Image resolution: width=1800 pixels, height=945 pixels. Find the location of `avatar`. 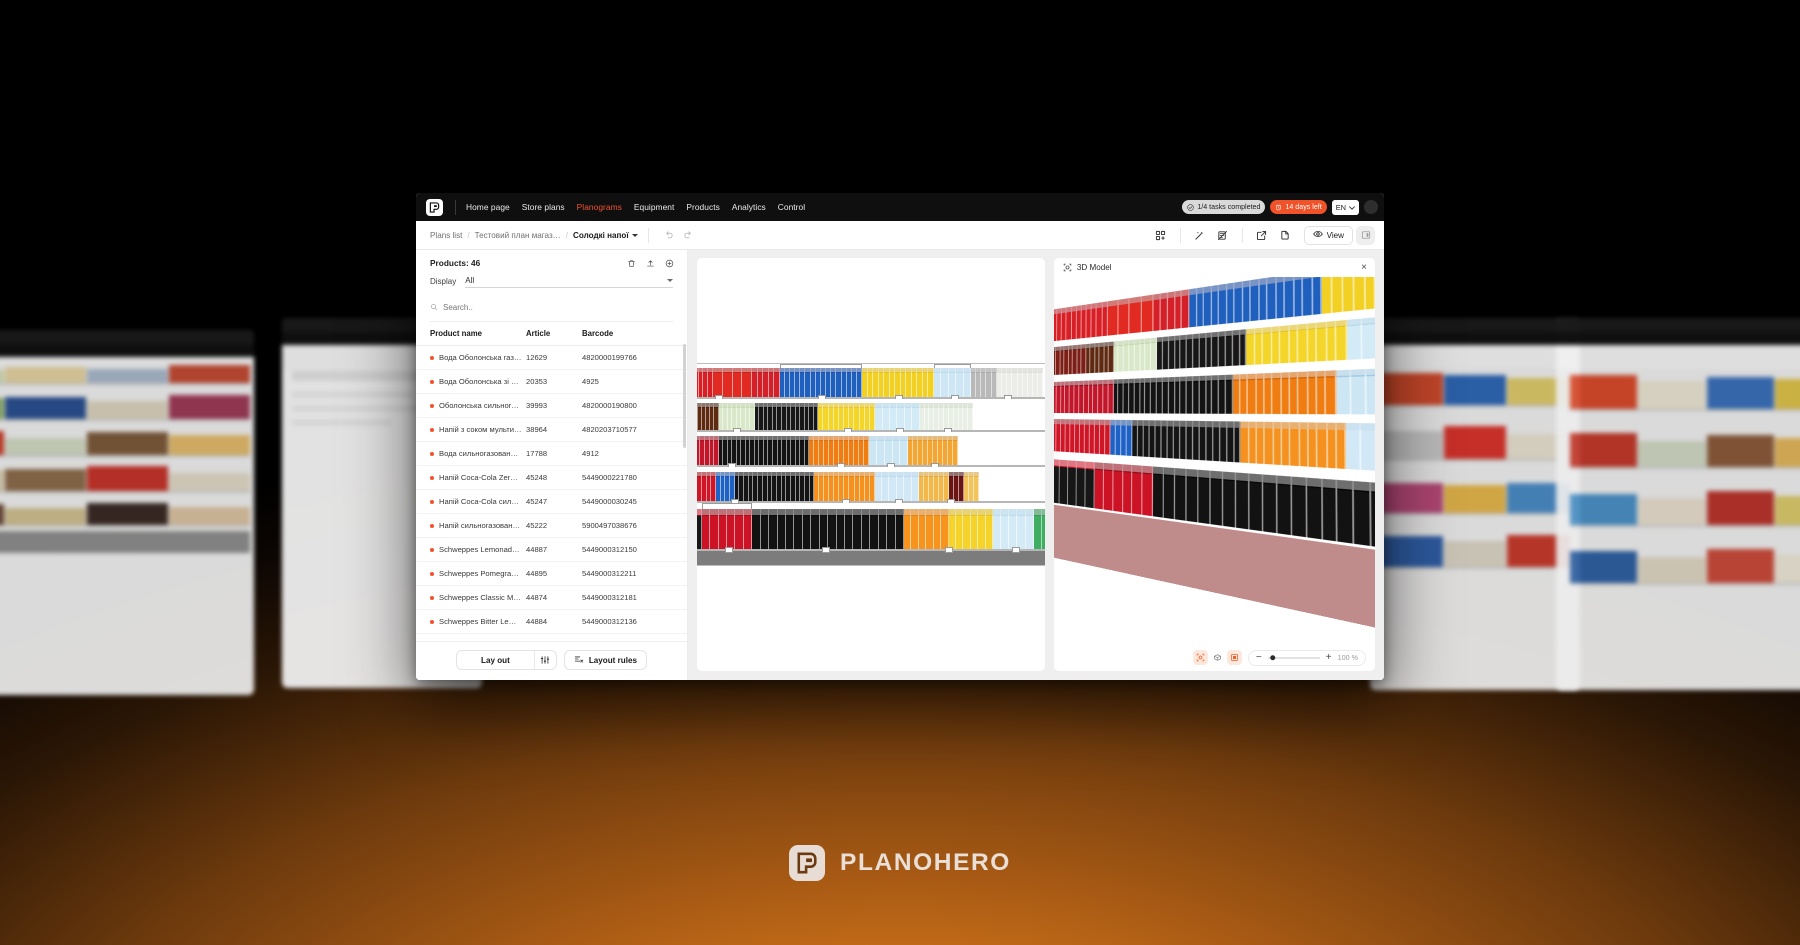

avatar is located at coordinates (1371, 207).